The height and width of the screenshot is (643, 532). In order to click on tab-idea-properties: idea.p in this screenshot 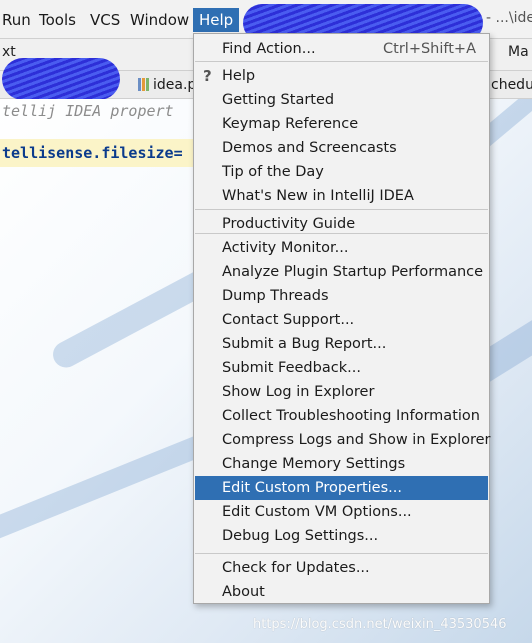, I will do `click(167, 85)`.